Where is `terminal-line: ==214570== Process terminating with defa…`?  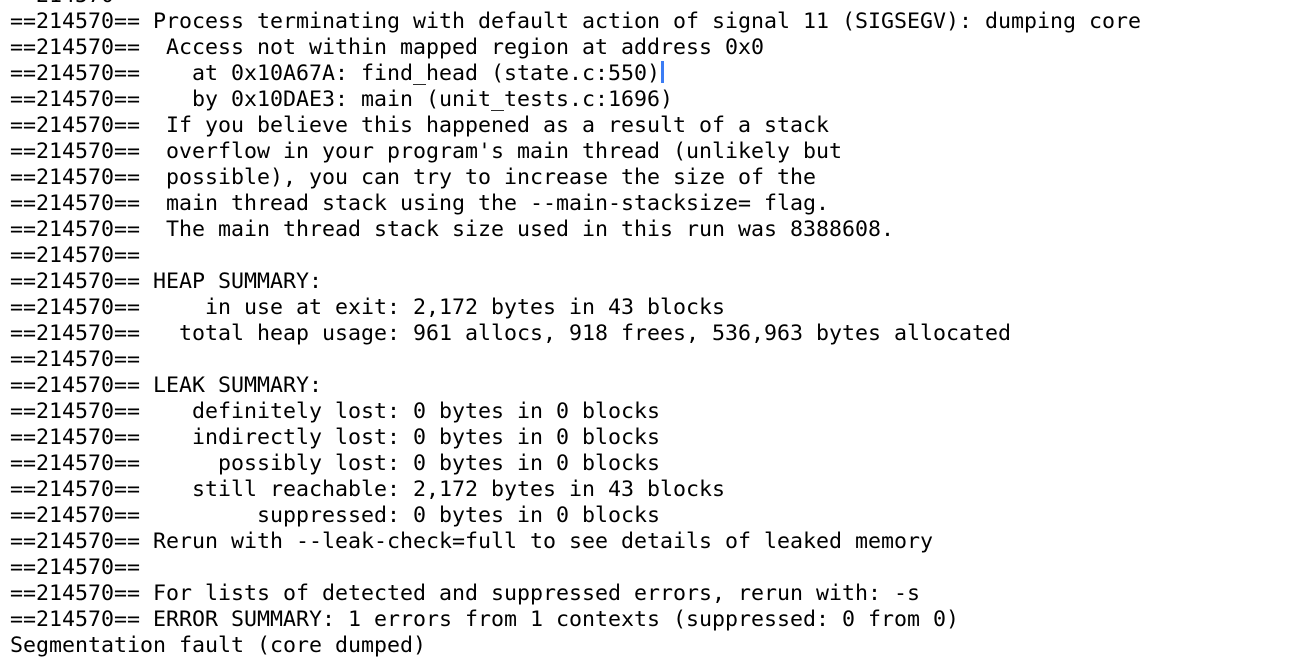 terminal-line: ==214570== Process terminating with defa… is located at coordinates (576, 21).